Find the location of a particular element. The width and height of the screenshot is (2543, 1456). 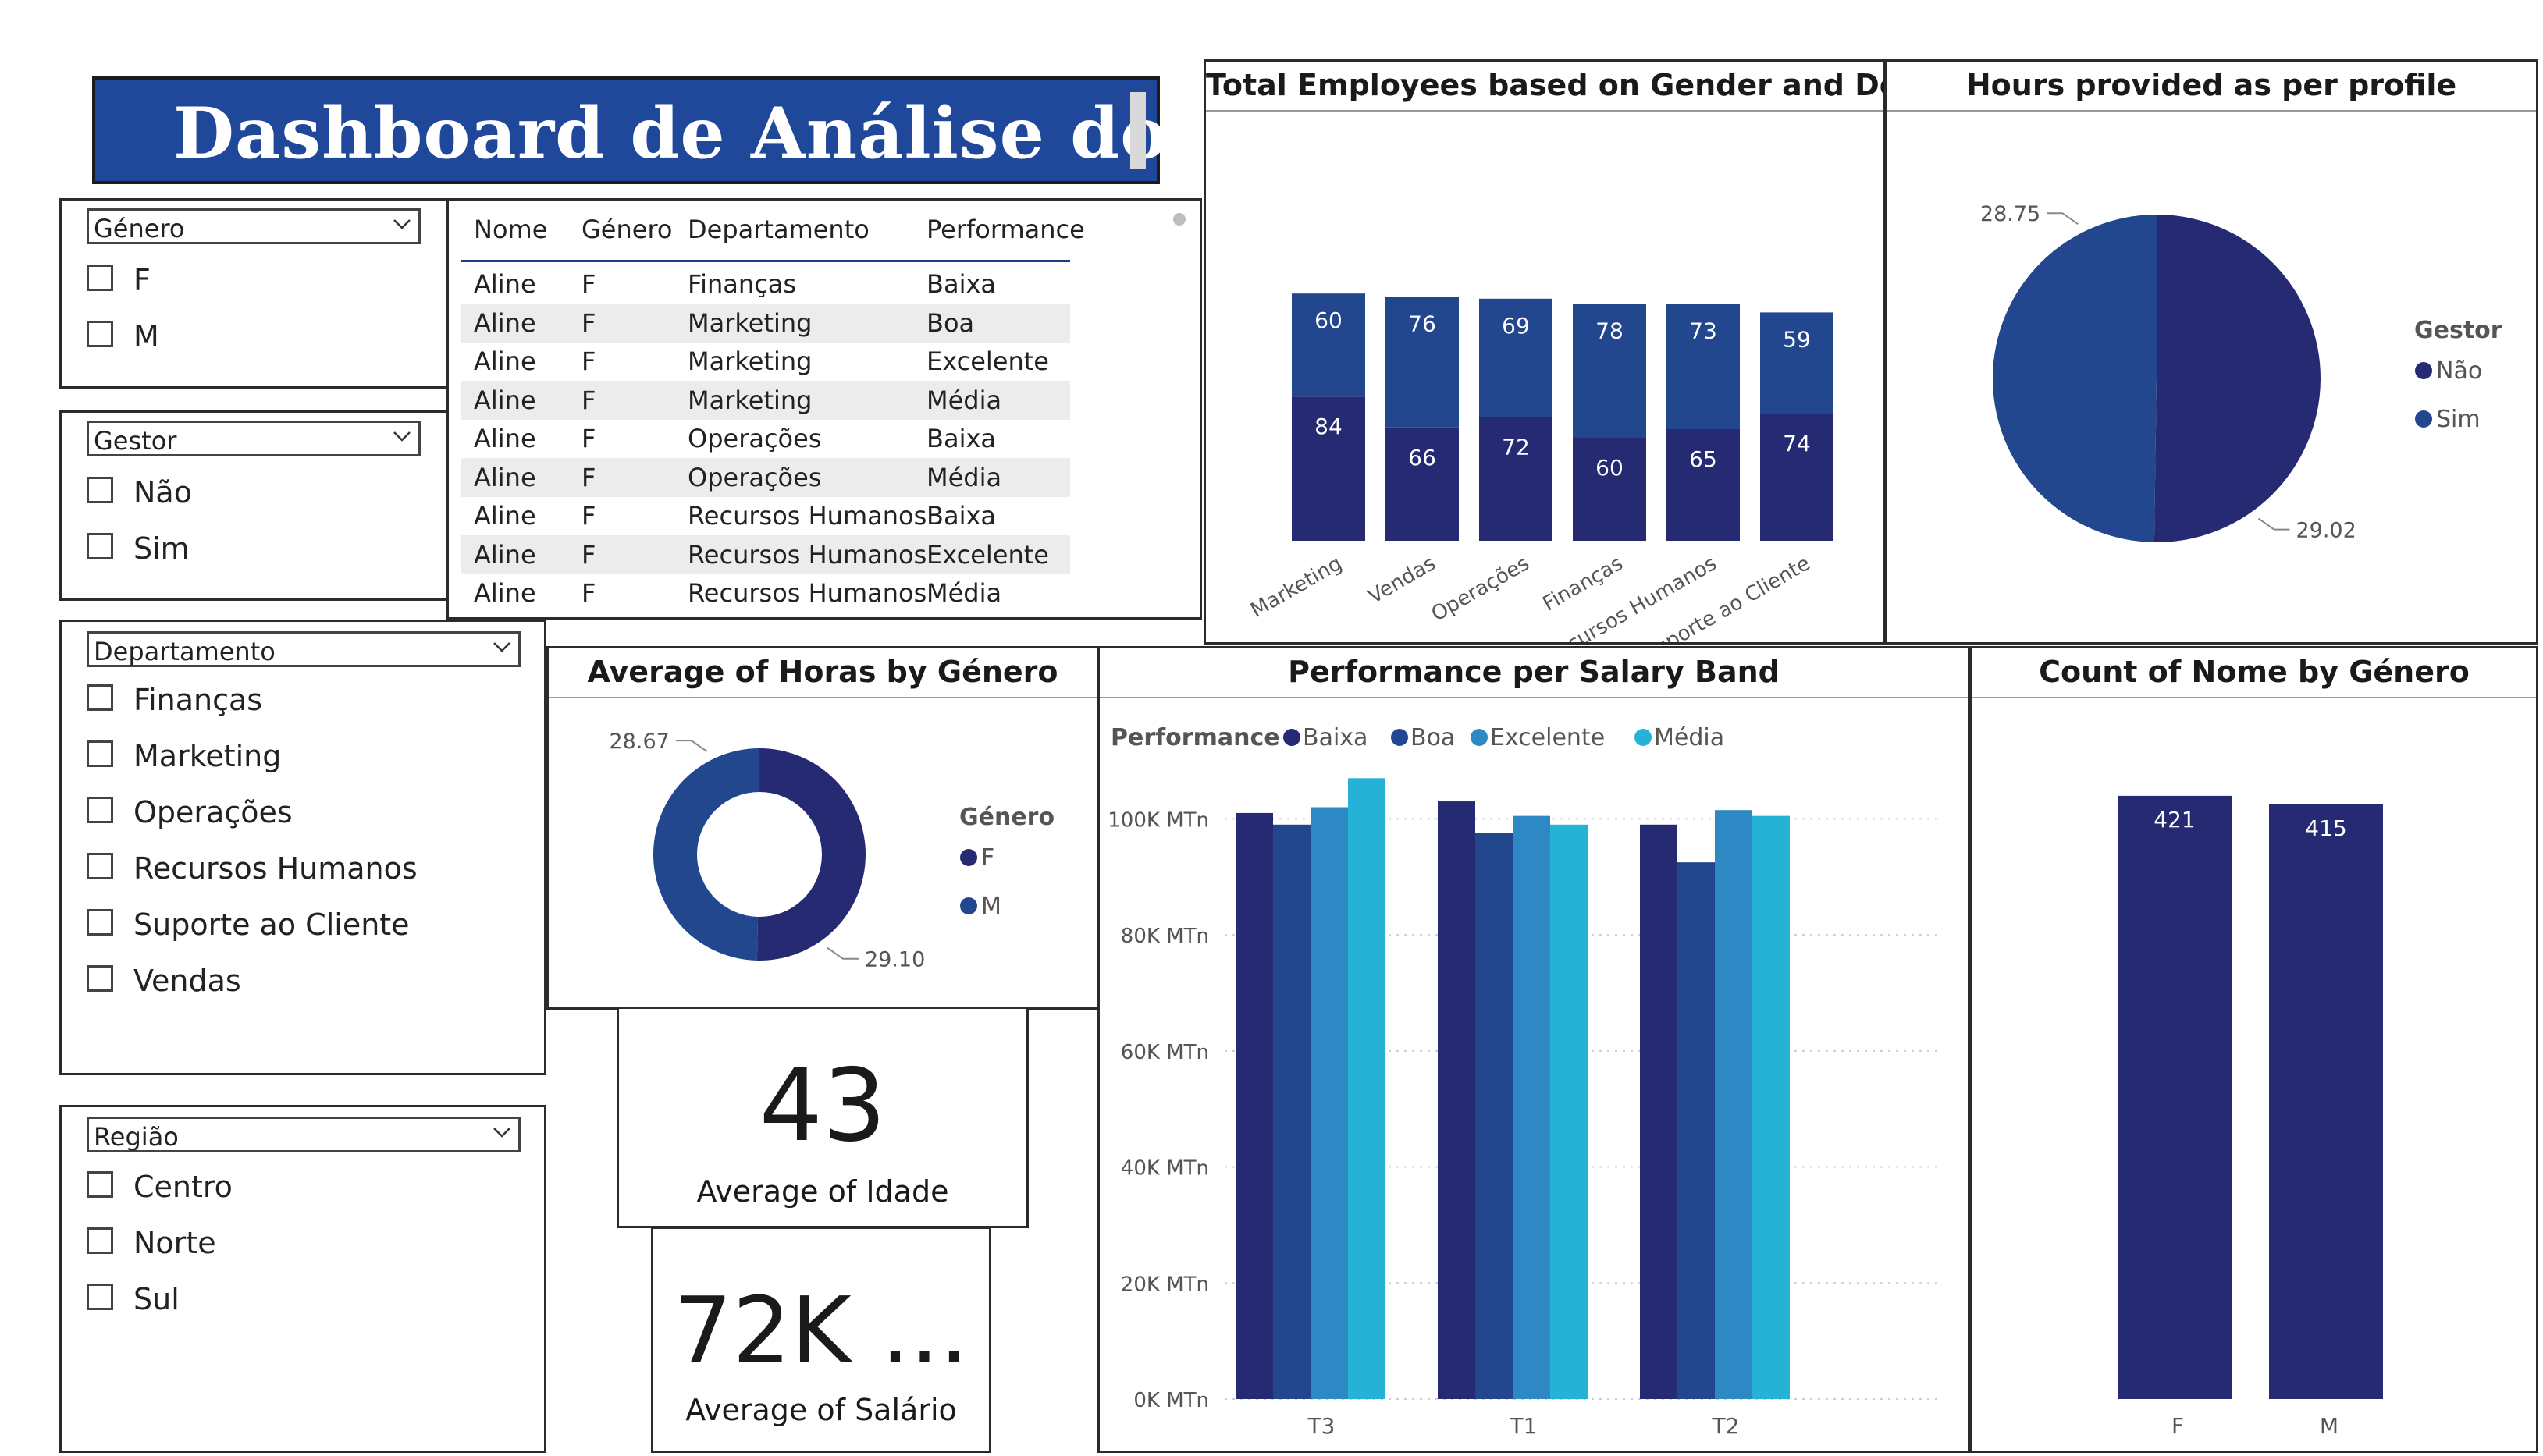

chart-title: Performance per Salary Band is located at coordinates (1534, 673).